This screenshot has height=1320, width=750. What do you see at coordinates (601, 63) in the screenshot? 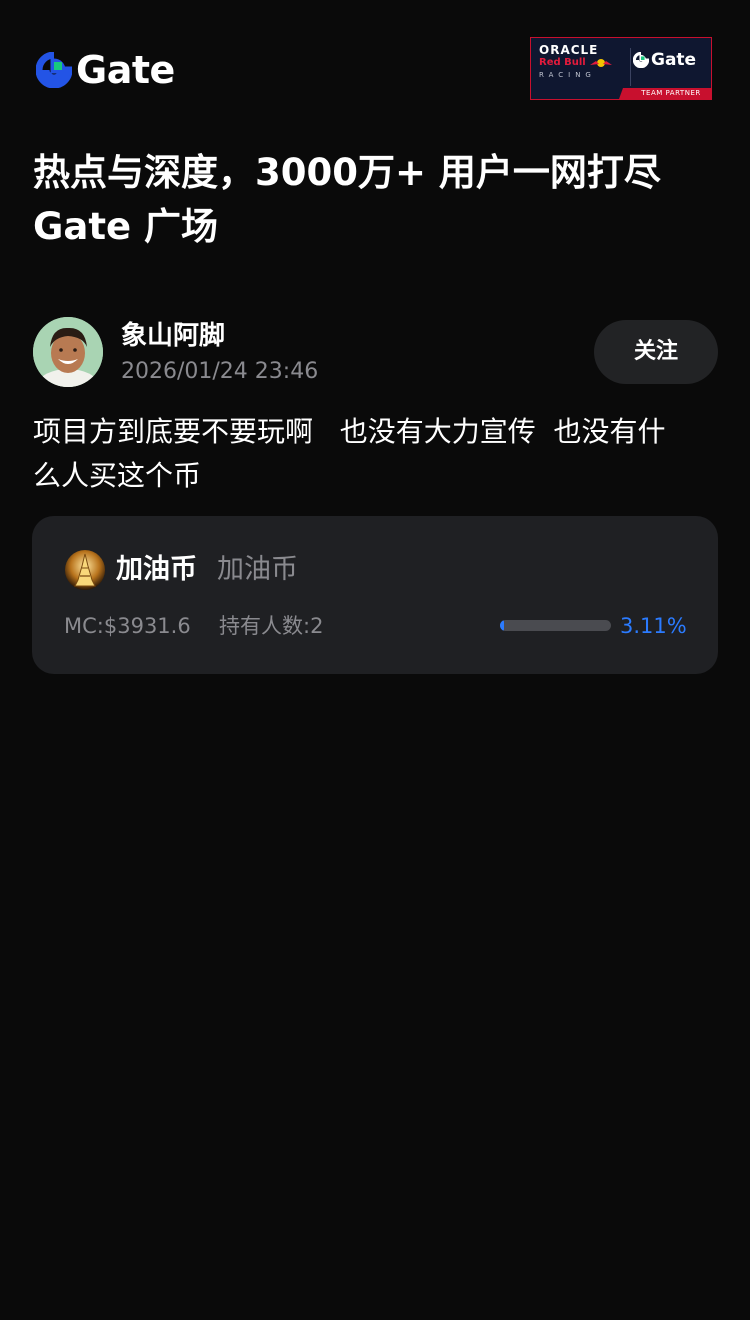
I see `bull-icon` at bounding box center [601, 63].